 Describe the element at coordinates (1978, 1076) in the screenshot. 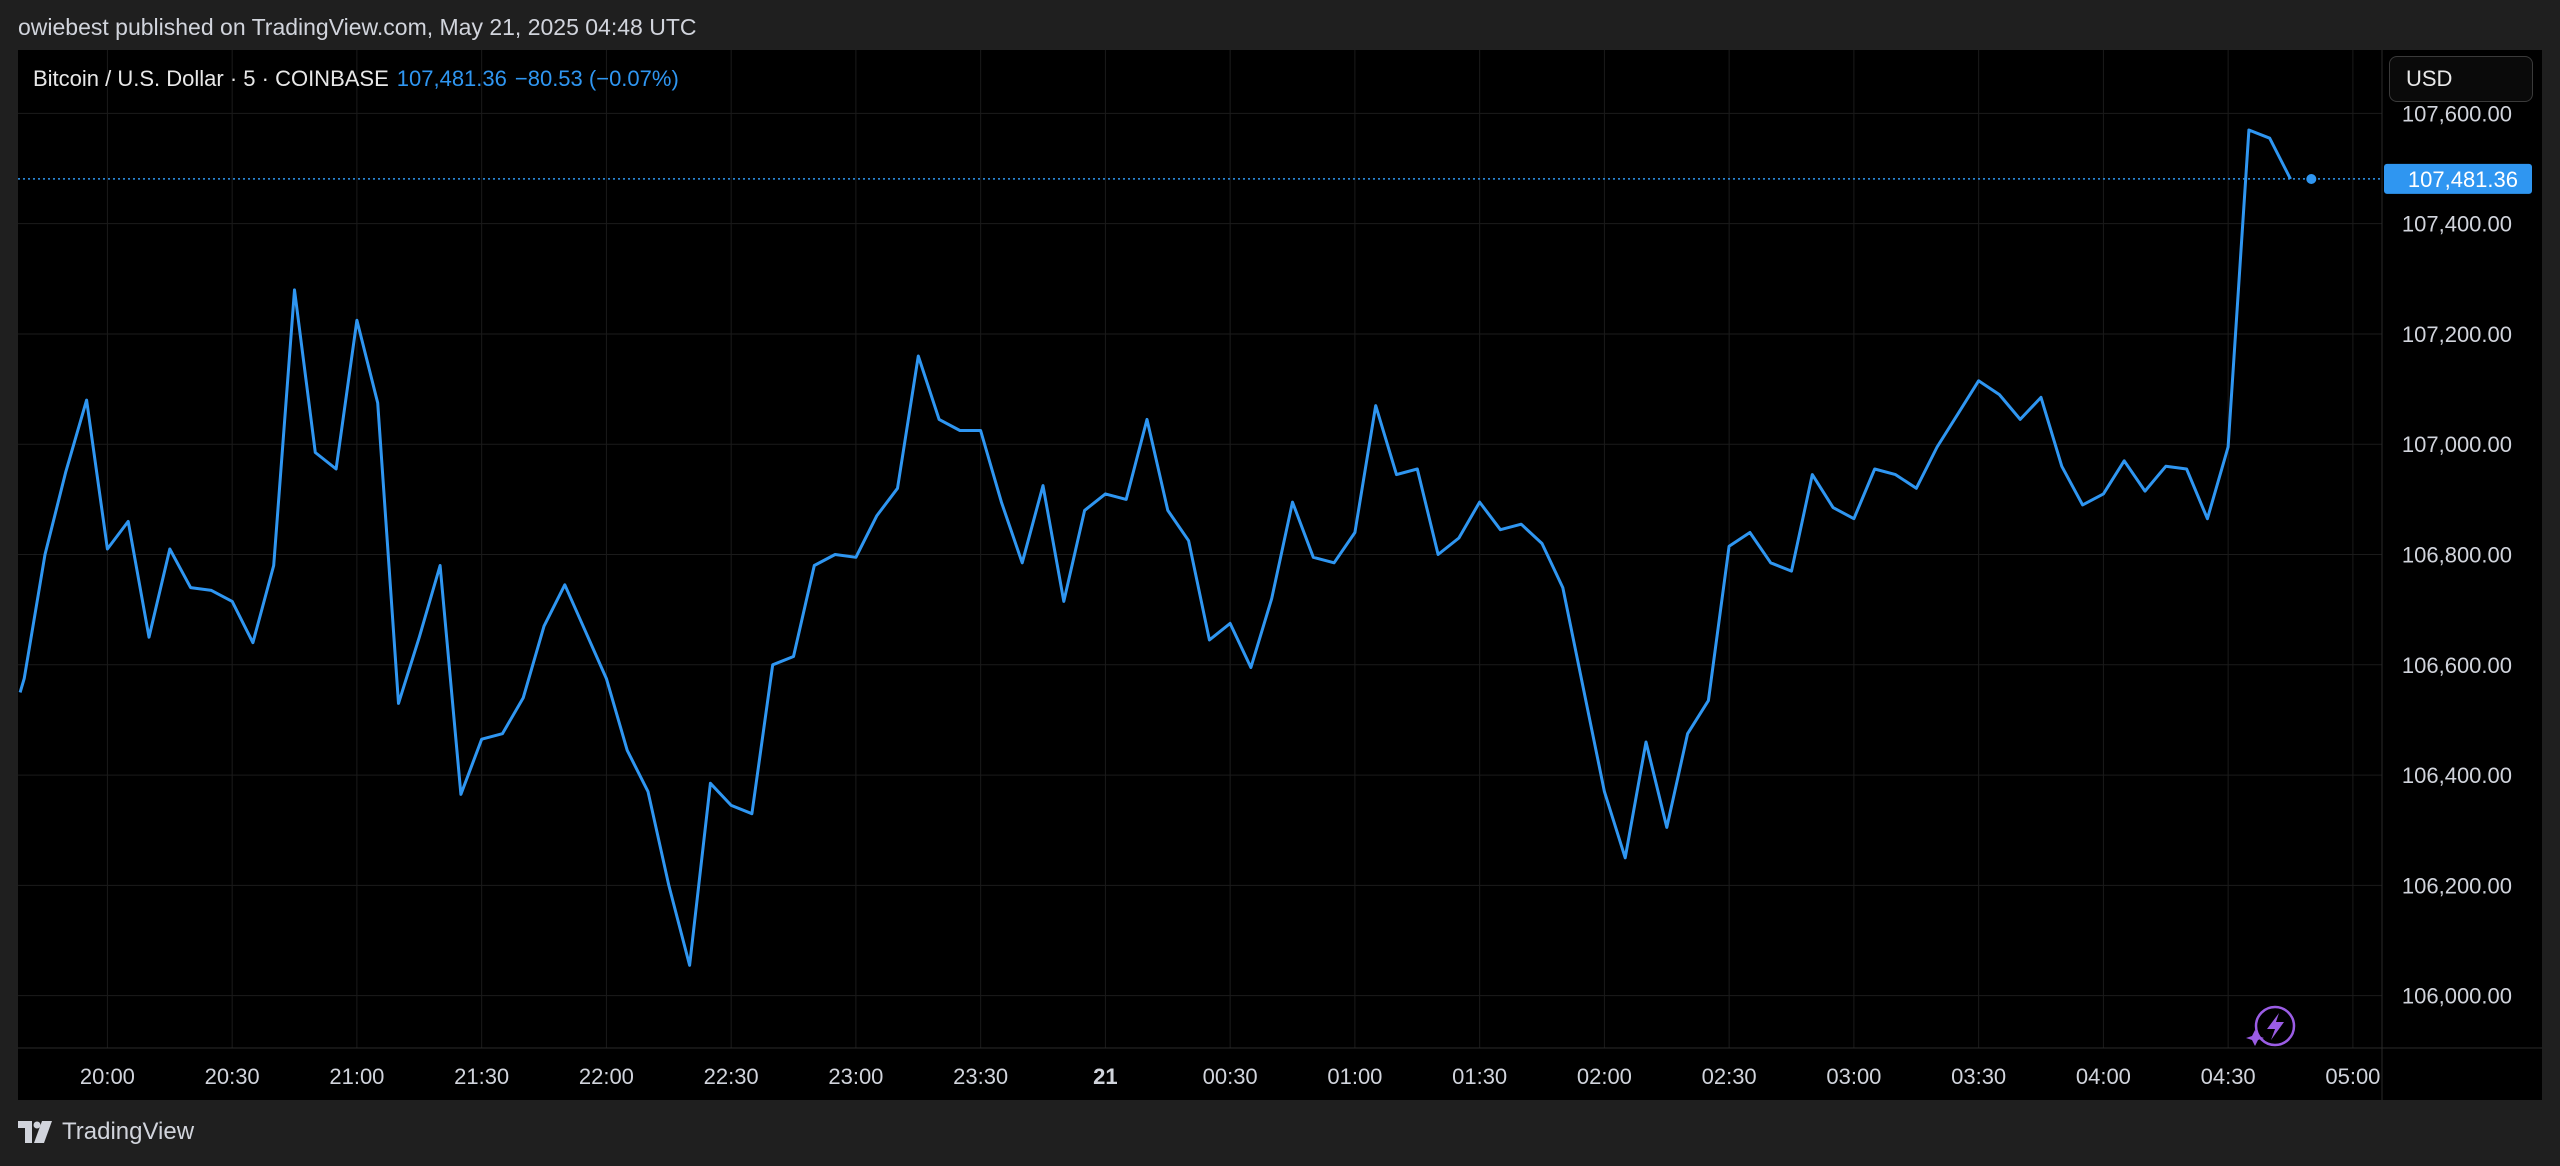

I see `x-tick-label: 03:30` at that location.